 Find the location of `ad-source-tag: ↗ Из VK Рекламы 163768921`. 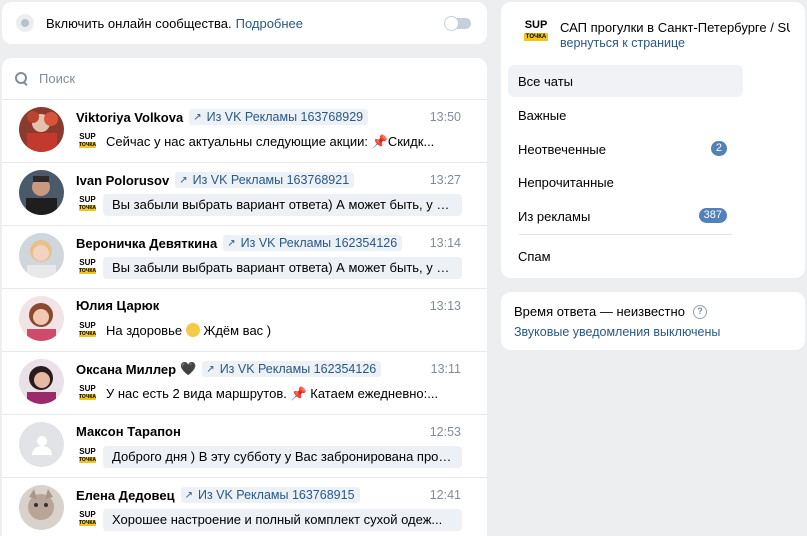

ad-source-tag: ↗ Из VK Рекламы 163768921 is located at coordinates (265, 180).